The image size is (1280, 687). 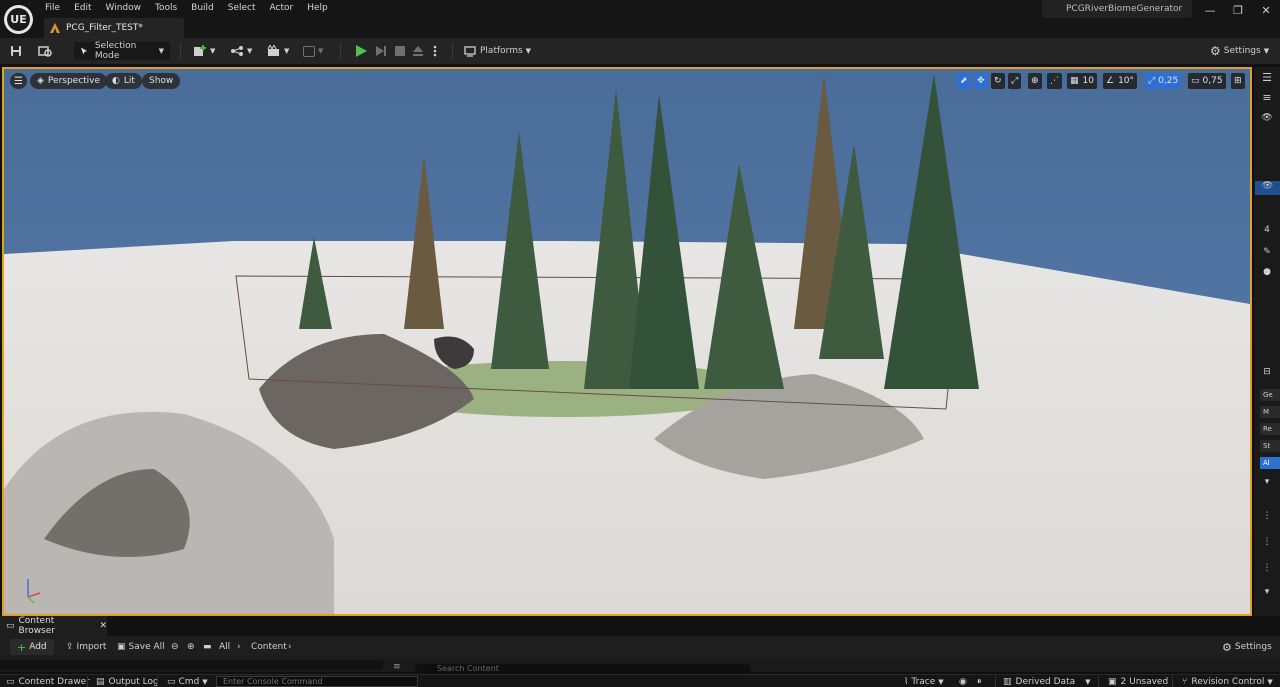 I want to click on camera-speed-button: ▭ 0,75, so click(x=1207, y=81).